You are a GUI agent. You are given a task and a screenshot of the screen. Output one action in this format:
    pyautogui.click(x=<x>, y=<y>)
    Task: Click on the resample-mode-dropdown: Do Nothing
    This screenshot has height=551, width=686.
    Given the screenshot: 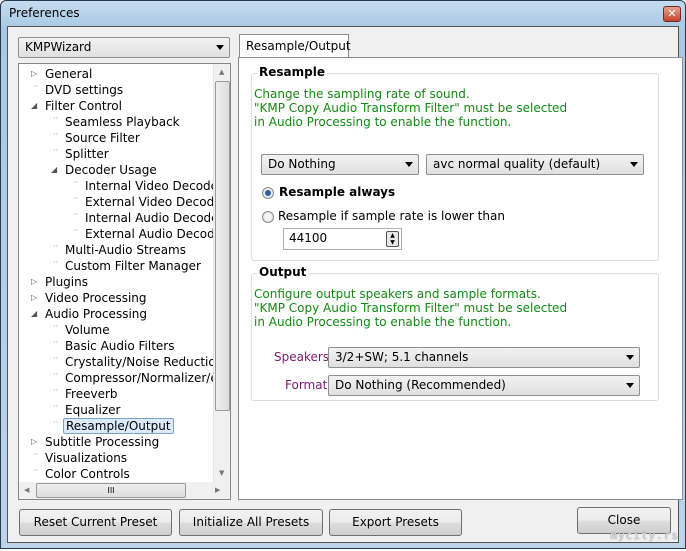 What is the action you would take?
    pyautogui.click(x=340, y=164)
    